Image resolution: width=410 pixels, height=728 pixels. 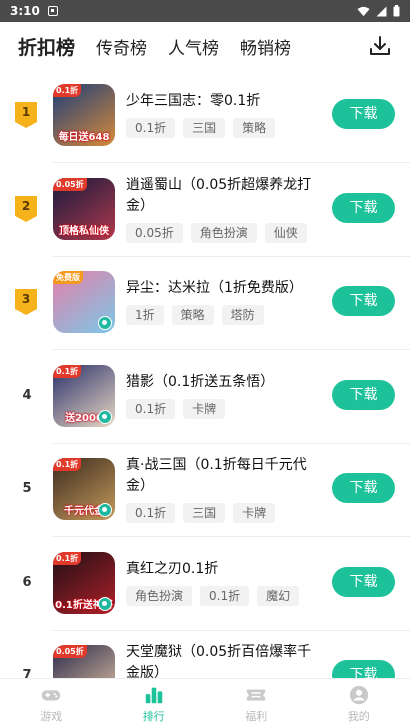 I want to click on bottom-navigation: 游戏 排行 福利 我的, so click(x=205, y=703).